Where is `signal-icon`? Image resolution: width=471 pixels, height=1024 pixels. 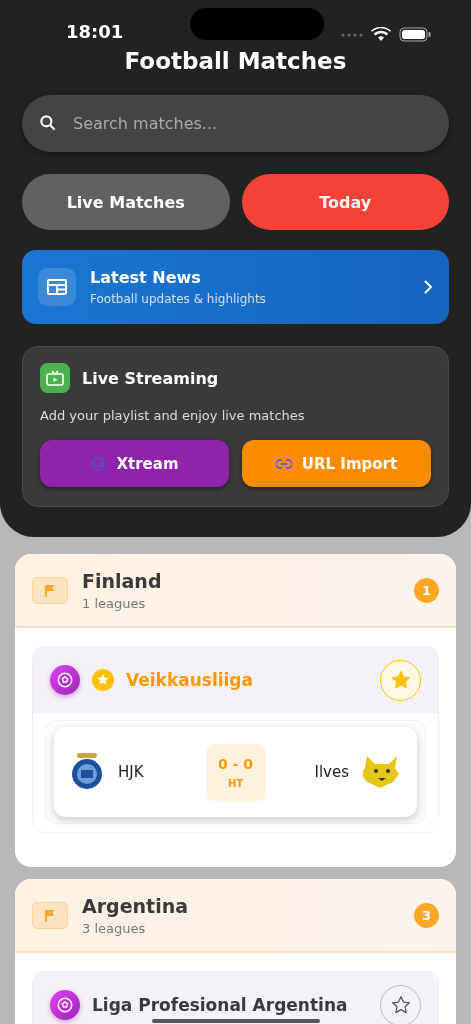
signal-icon is located at coordinates (352, 34).